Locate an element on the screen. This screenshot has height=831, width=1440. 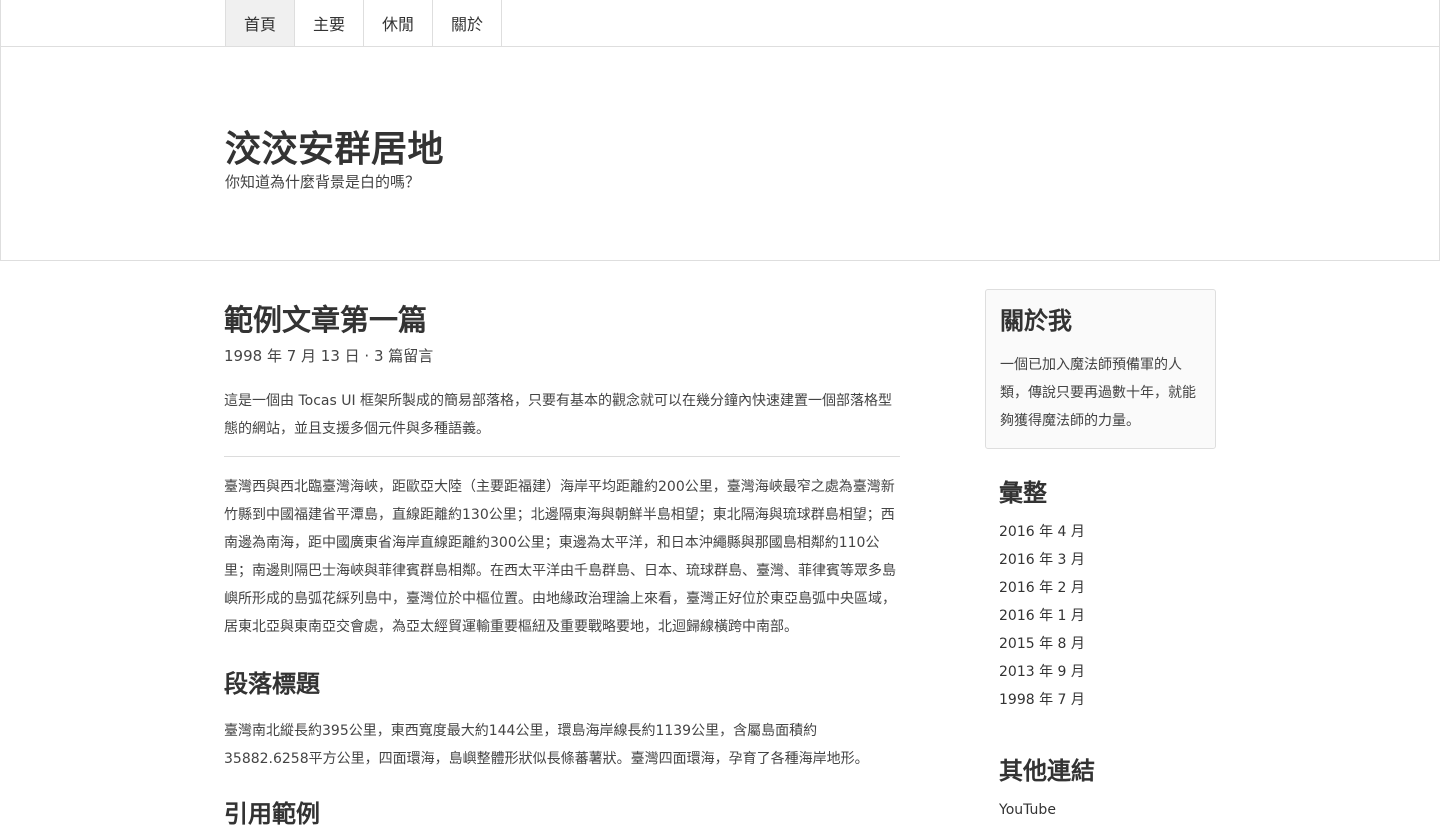
other-links-section: 其他連結 YouTube is located at coordinates (1109, 789).